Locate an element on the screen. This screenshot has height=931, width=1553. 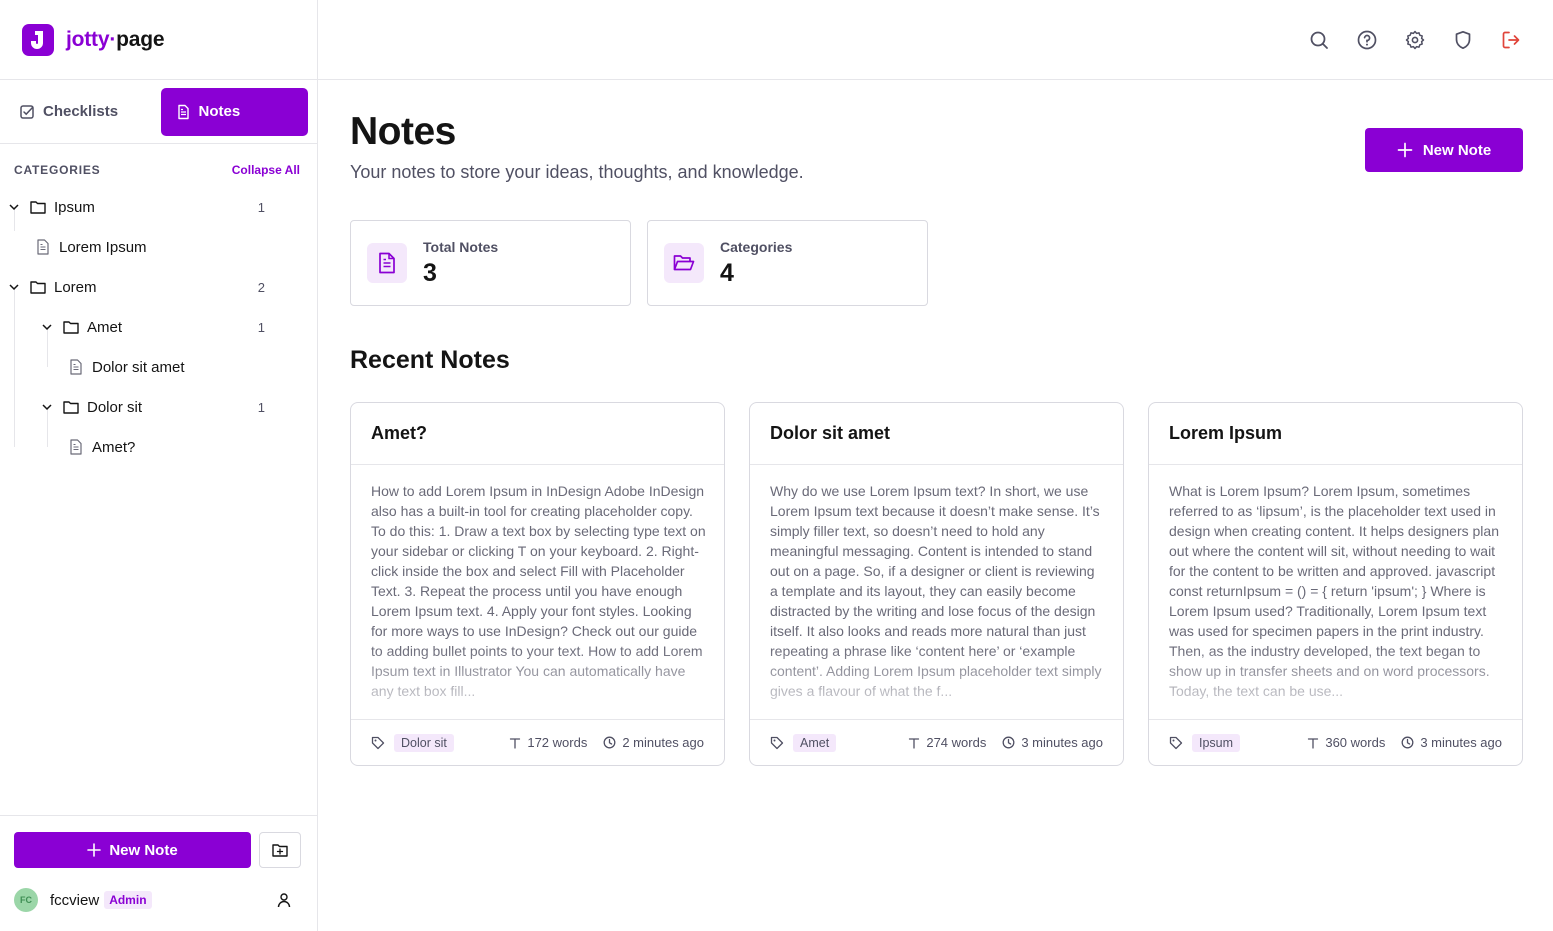
tree-label: Amet is located at coordinates (105, 327).